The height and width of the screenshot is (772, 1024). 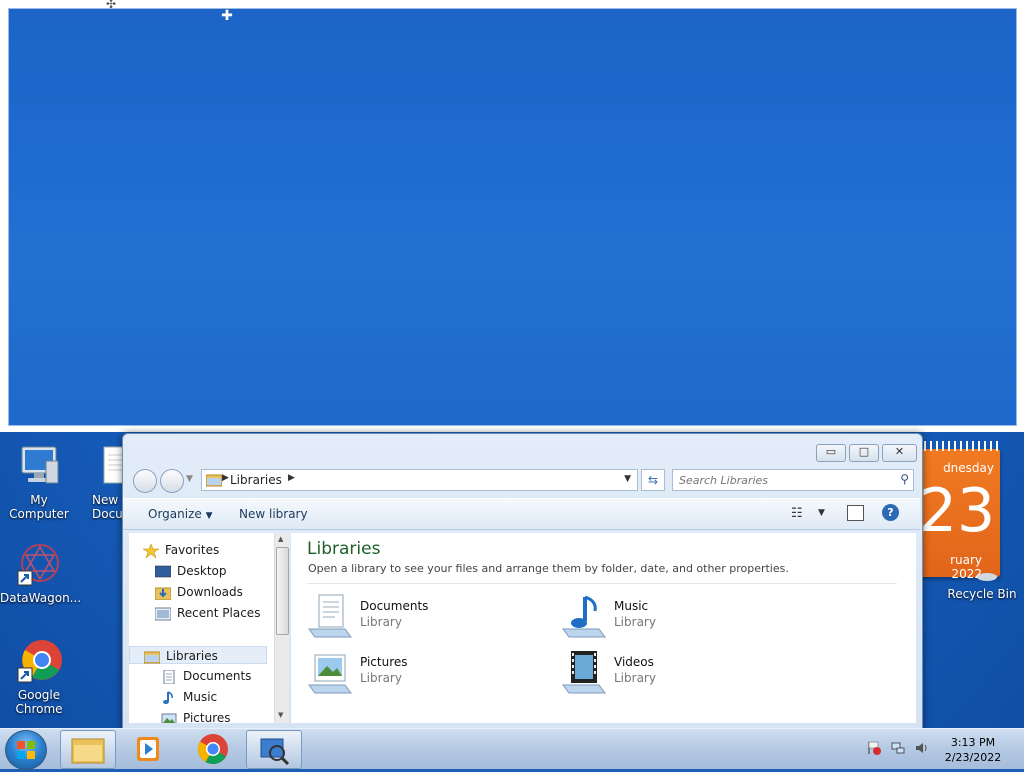 What do you see at coordinates (959, 446) in the screenshot?
I see `calendar-rings` at bounding box center [959, 446].